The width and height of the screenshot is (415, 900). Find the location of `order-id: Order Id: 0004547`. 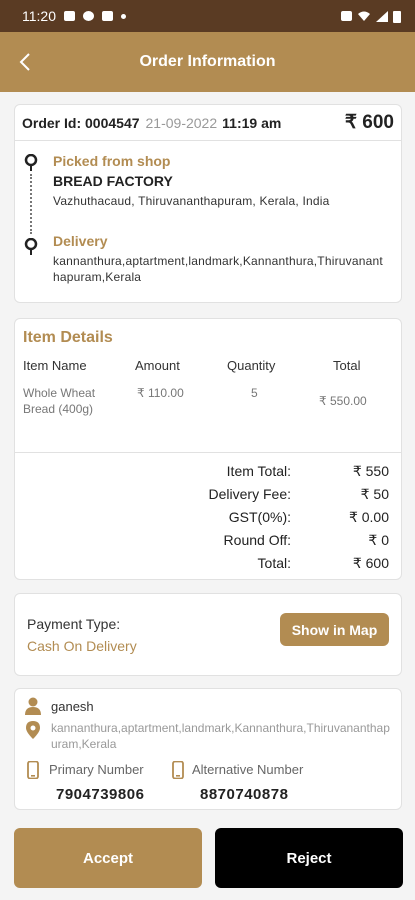

order-id: Order Id: 0004547 is located at coordinates (81, 122).